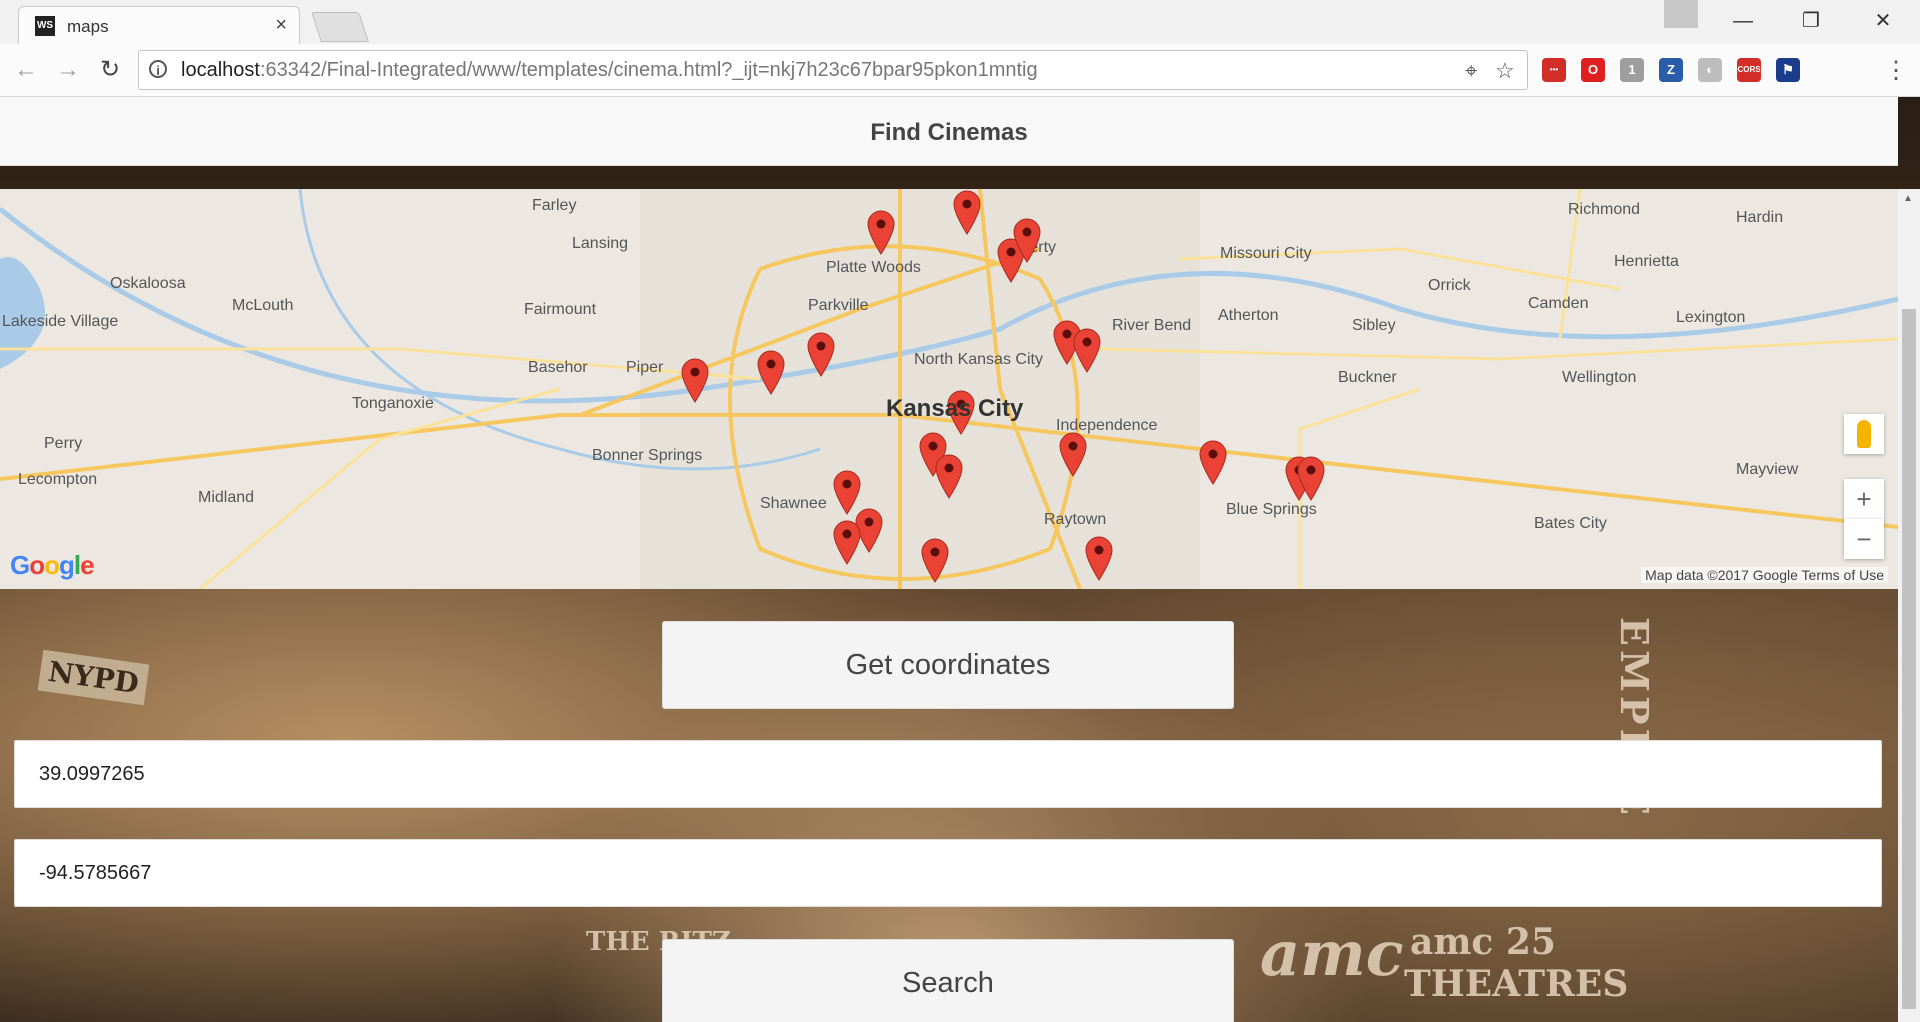 This screenshot has width=1920, height=1022. I want to click on map-place-label: Atherton, so click(1248, 315).